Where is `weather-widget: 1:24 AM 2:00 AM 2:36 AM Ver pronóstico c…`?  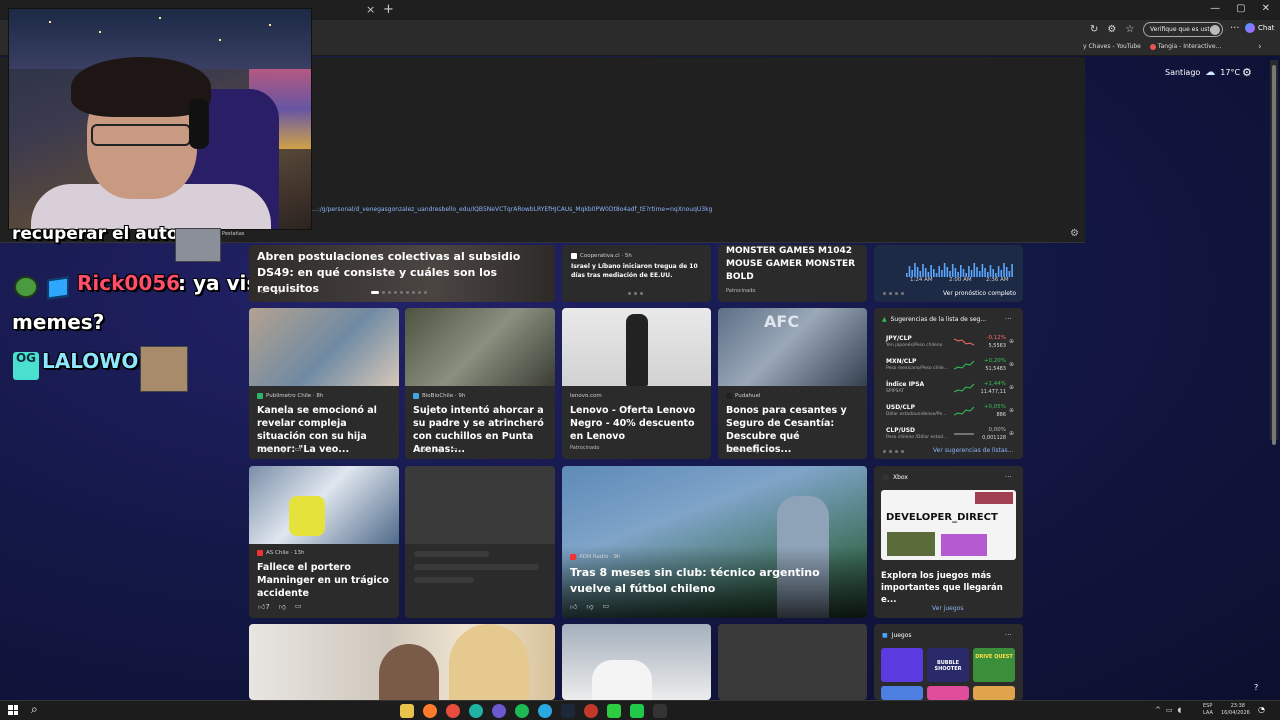 weather-widget: 1:24 AM 2:00 AM 2:36 AM Ver pronóstico c… is located at coordinates (948, 273).